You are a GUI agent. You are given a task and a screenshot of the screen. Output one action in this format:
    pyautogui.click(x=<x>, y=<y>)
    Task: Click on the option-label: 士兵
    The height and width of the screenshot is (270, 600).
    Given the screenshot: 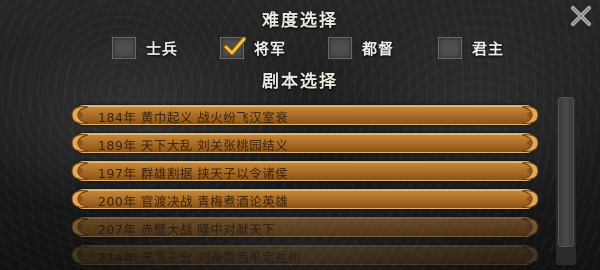 What is the action you would take?
    pyautogui.click(x=162, y=48)
    